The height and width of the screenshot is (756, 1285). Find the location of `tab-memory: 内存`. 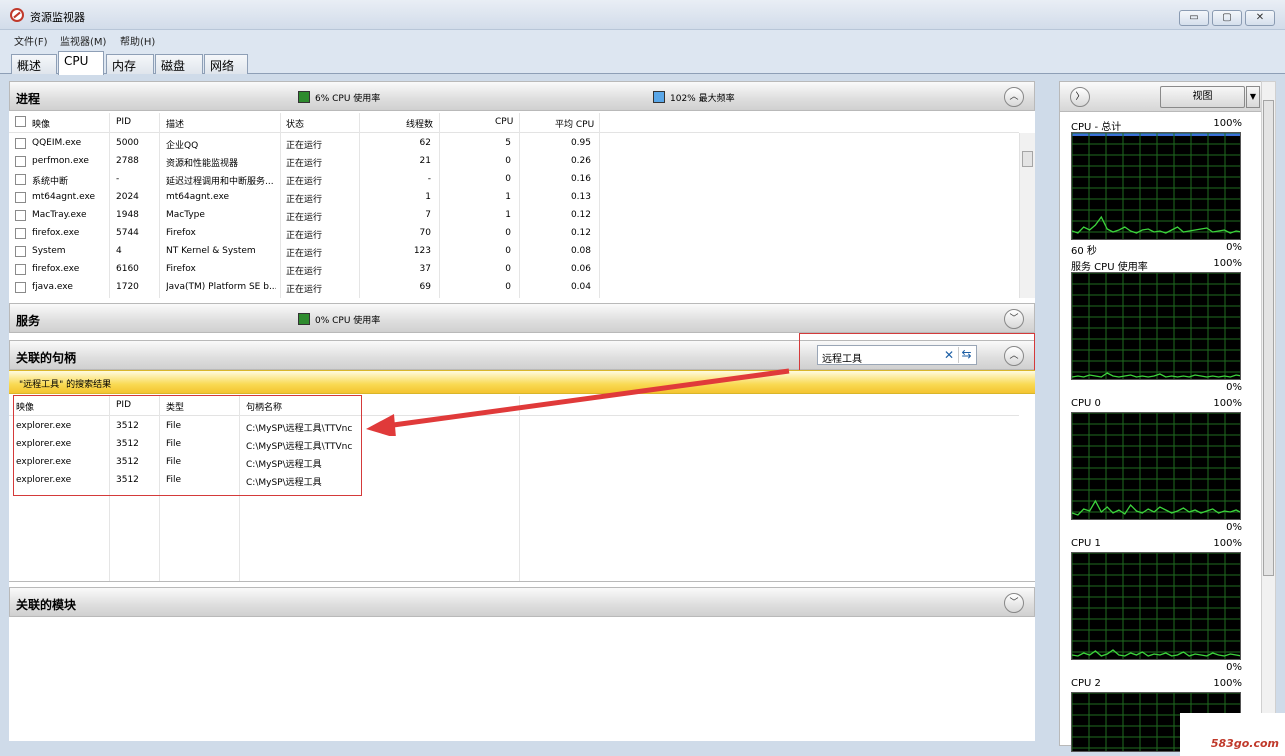

tab-memory: 内存 is located at coordinates (130, 64).